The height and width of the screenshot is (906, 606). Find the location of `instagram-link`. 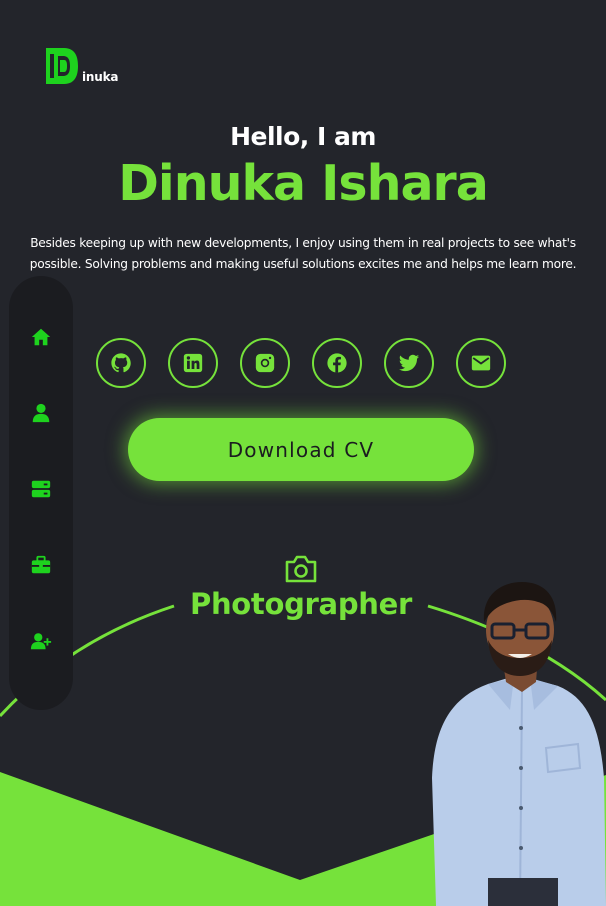

instagram-link is located at coordinates (265, 363).